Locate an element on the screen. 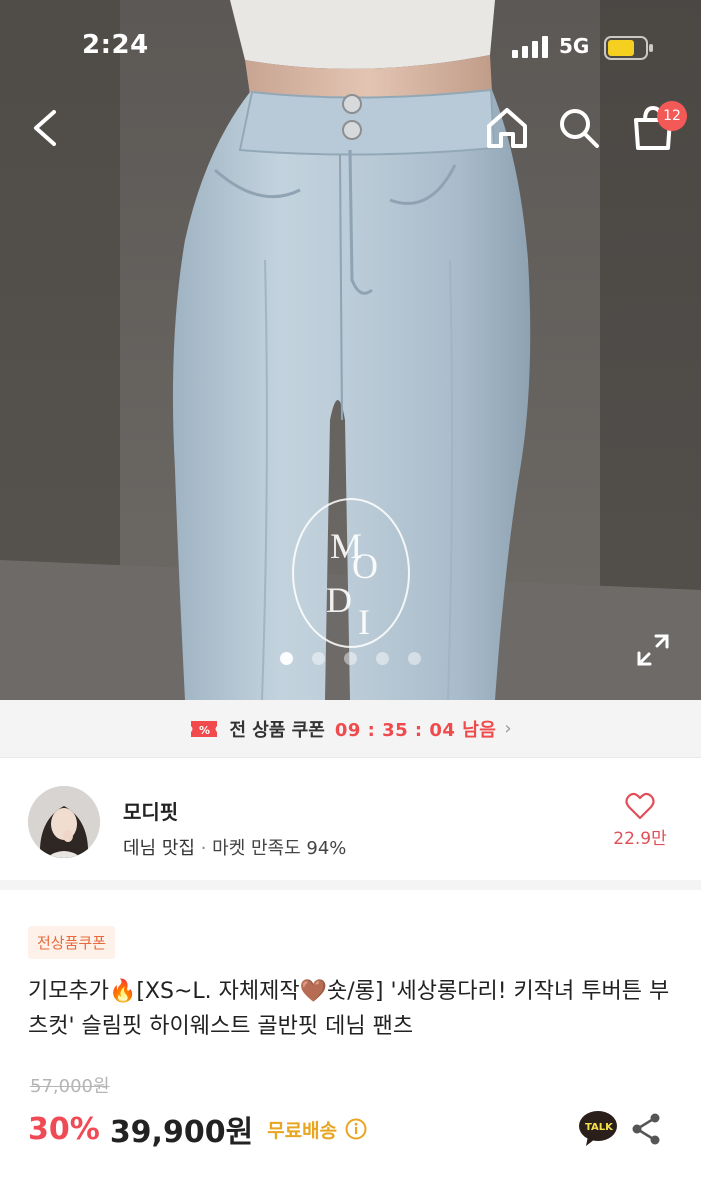 The width and height of the screenshot is (701, 1200). carousel-indicator is located at coordinates (350, 660).